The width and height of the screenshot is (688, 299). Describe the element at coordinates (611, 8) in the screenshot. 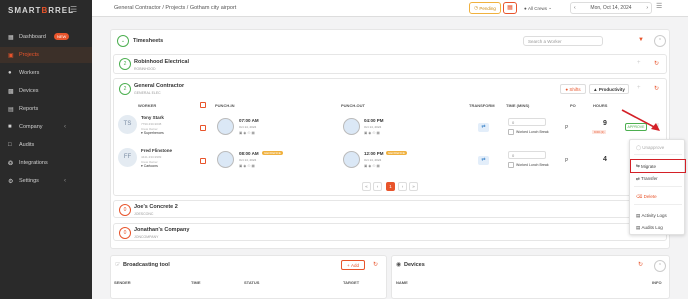

I see `date-selector: ‹ Mon, Oct 14, 2024 ›` at that location.